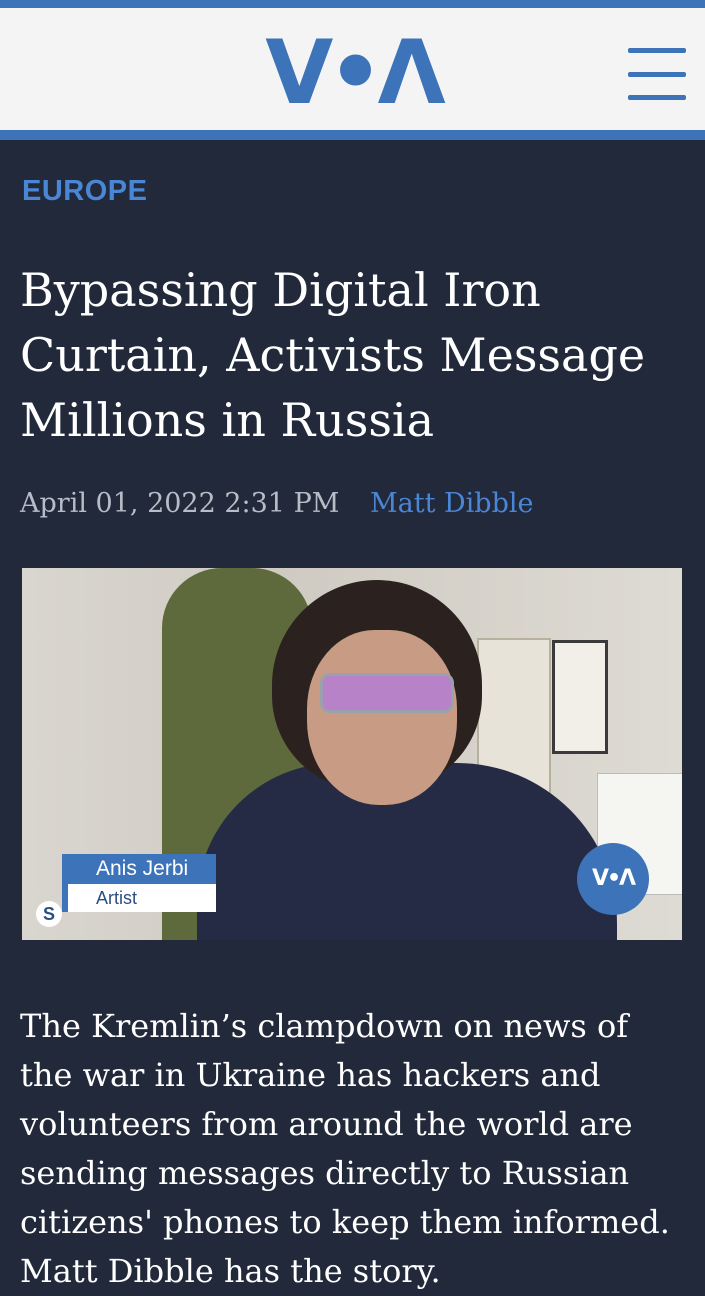 The width and height of the screenshot is (705, 1296). I want to click on speaker-glasses, so click(387, 693).